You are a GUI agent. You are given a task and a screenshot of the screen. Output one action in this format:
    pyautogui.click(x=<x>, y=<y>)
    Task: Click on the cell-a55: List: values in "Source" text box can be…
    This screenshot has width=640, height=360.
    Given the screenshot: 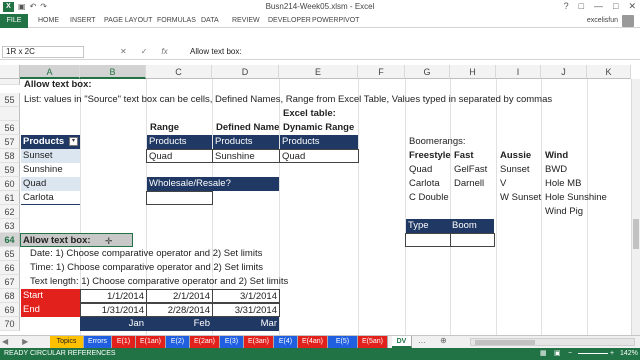 What is the action you would take?
    pyautogui.click(x=287, y=100)
    